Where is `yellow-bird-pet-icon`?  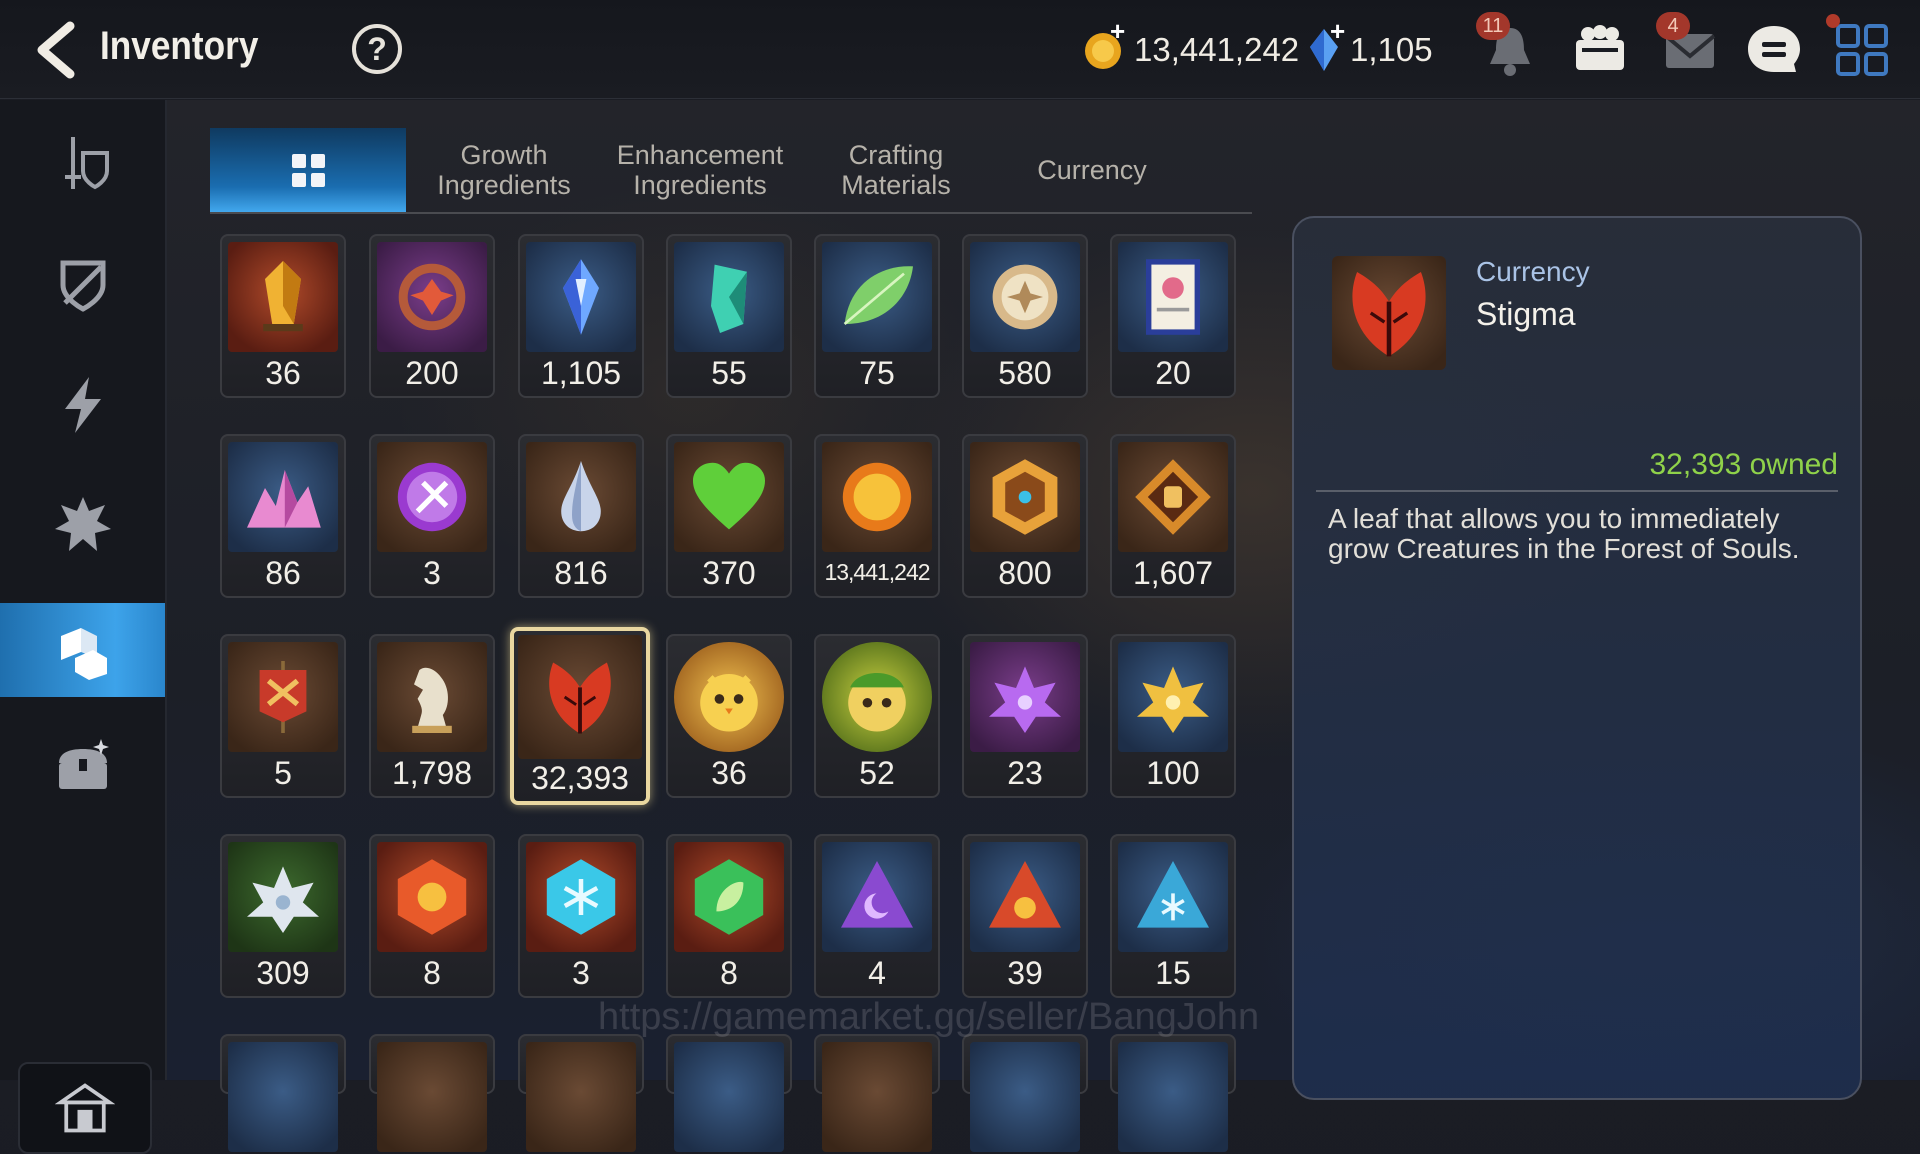 yellow-bird-pet-icon is located at coordinates (729, 697).